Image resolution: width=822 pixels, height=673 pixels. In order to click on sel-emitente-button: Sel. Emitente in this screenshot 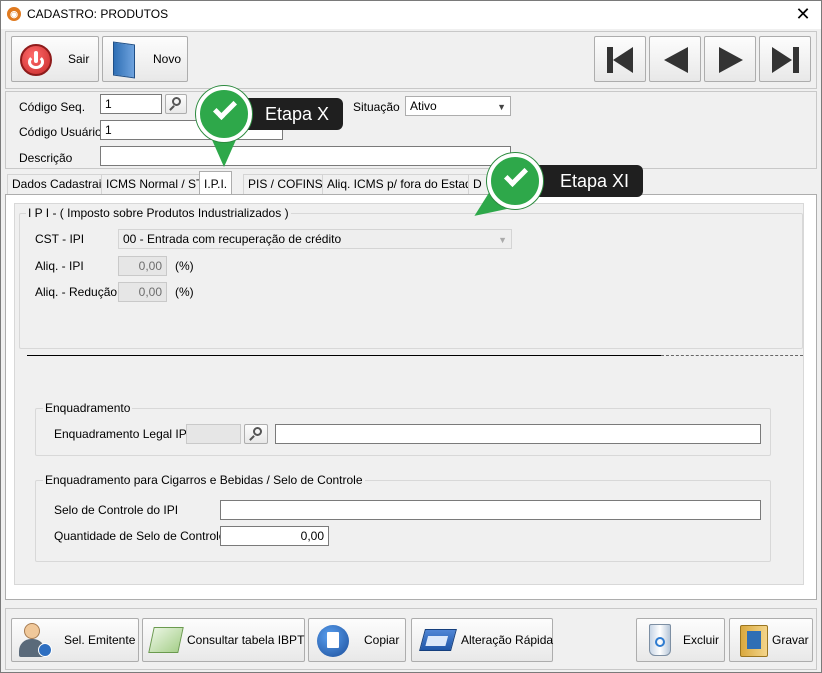, I will do `click(75, 640)`.